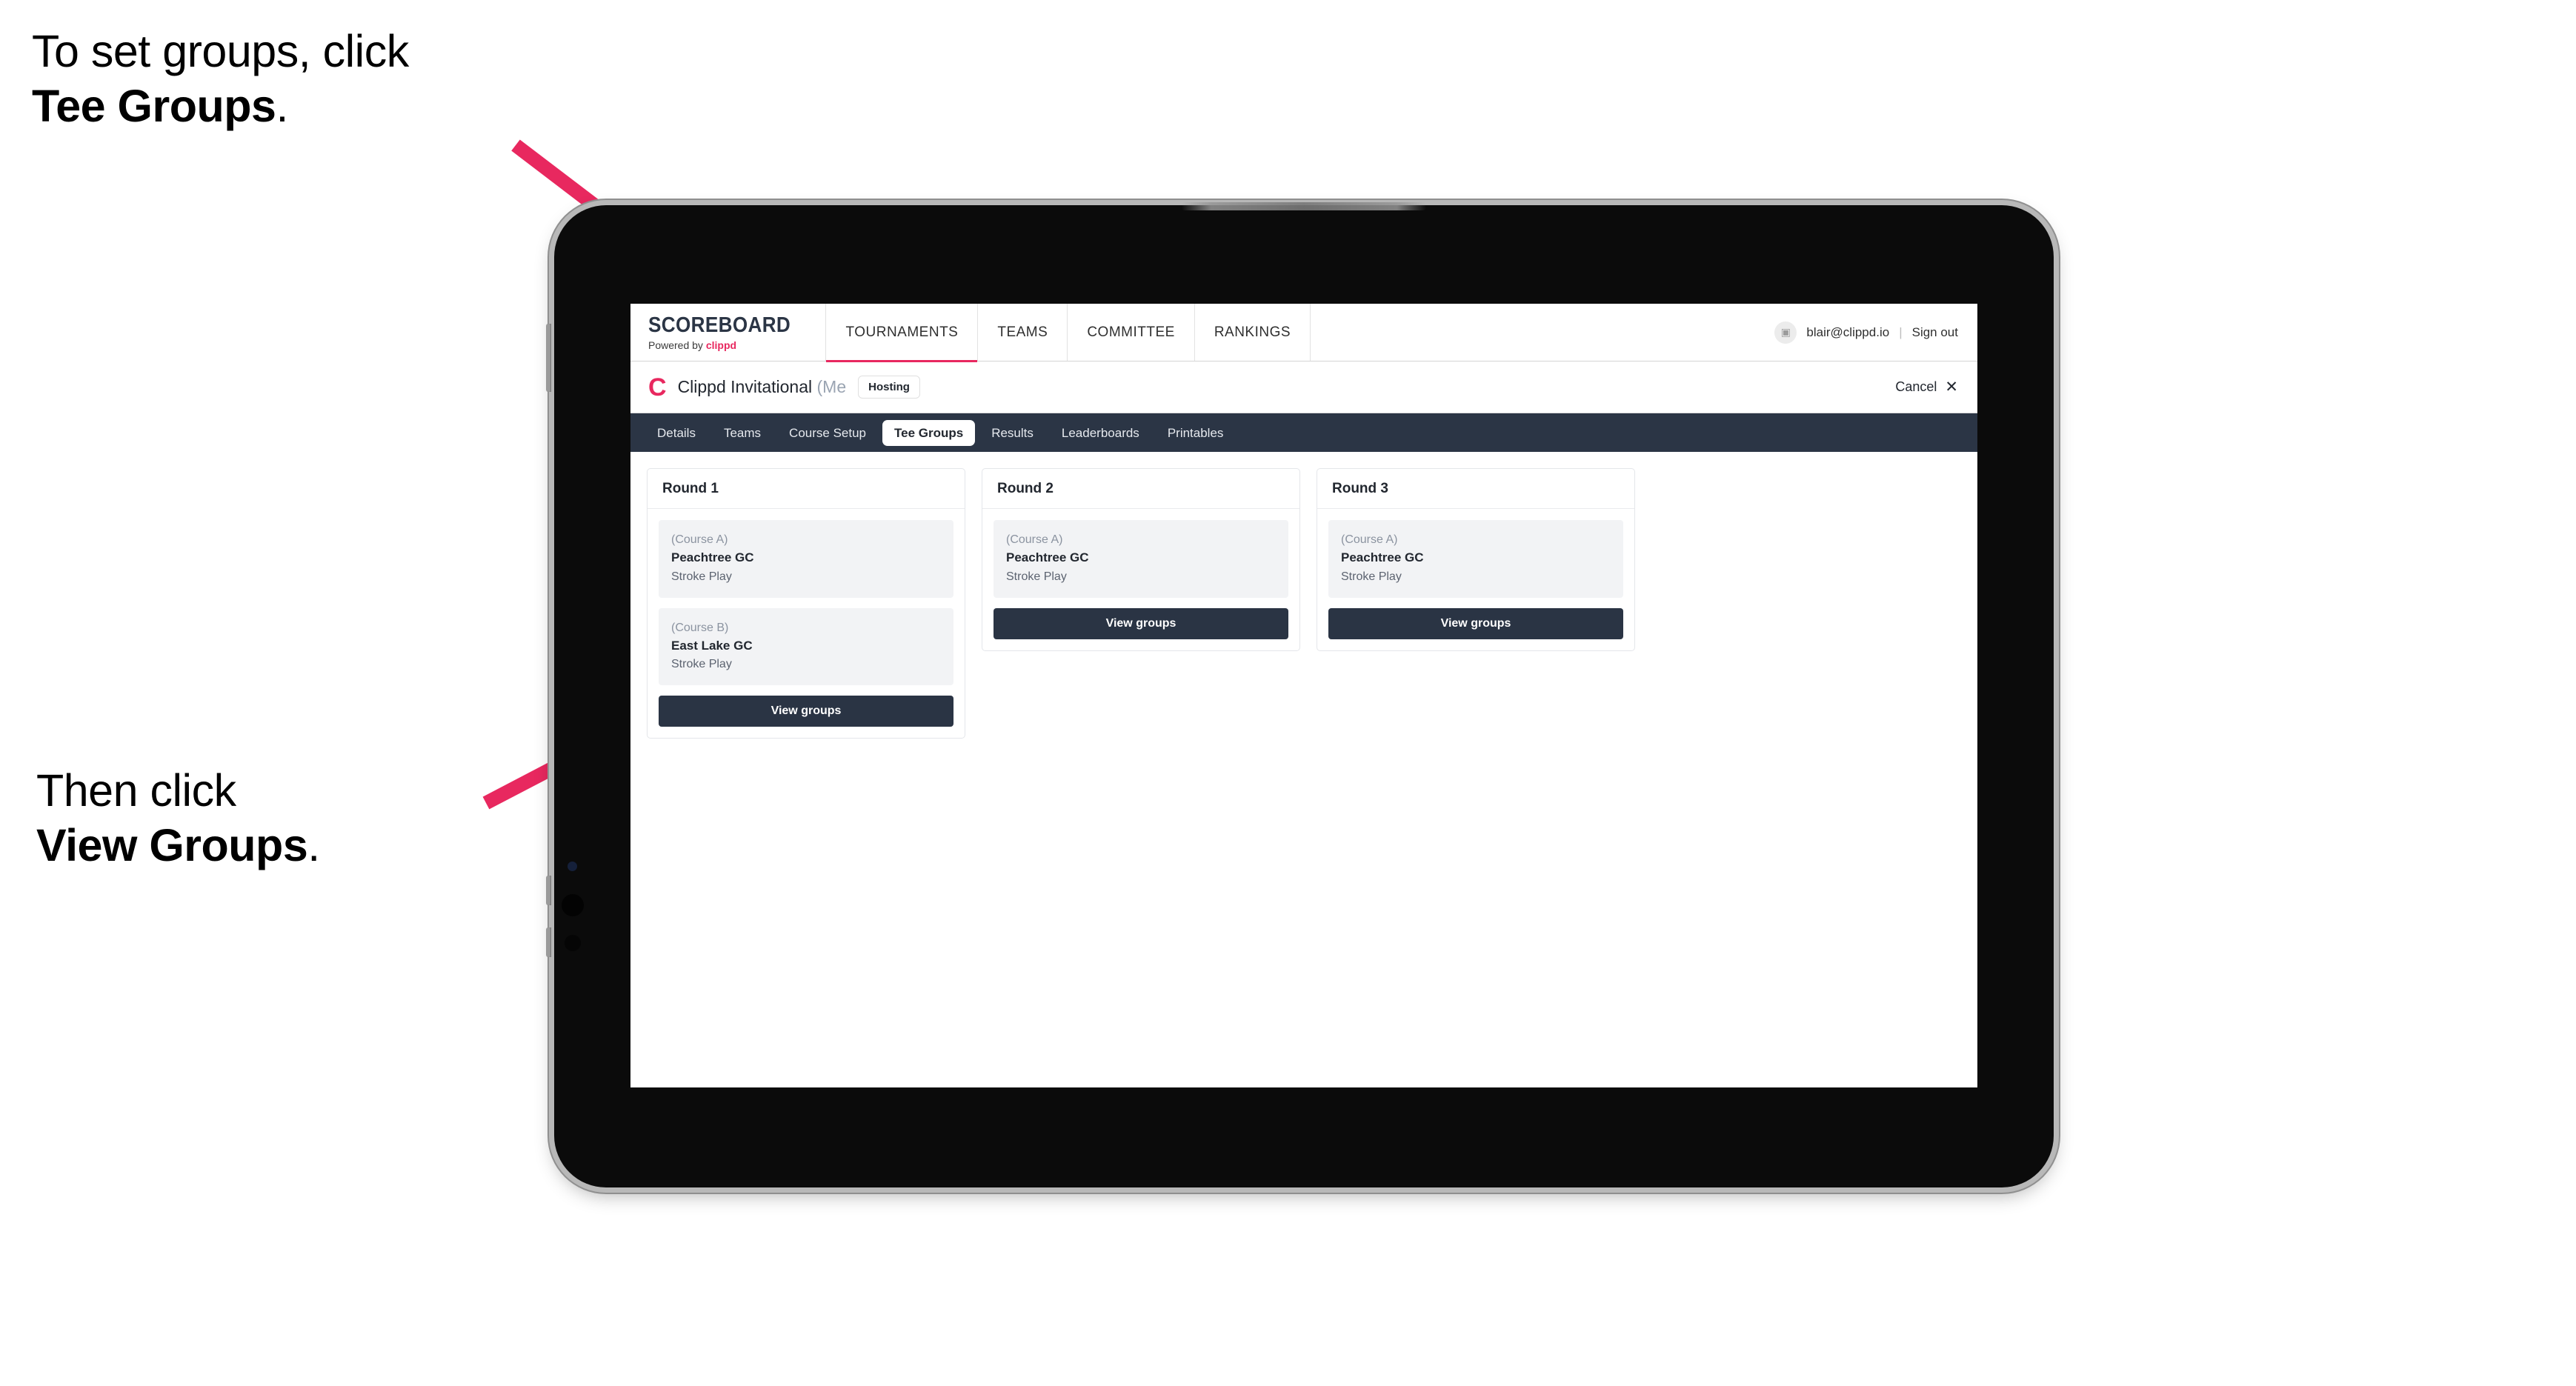 This screenshot has height=1386, width=2576. What do you see at coordinates (676, 433) in the screenshot?
I see `tab-details: Details` at bounding box center [676, 433].